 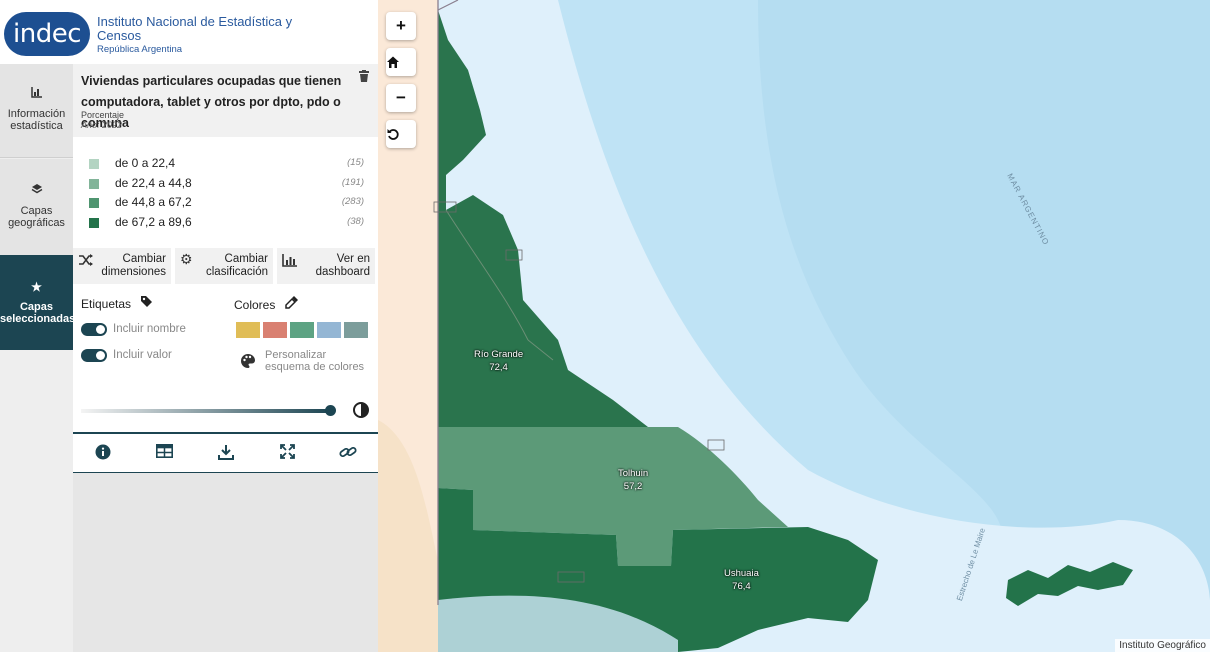 I want to click on change-dimensions-button: Cambiar dimensiones, so click(x=122, y=266).